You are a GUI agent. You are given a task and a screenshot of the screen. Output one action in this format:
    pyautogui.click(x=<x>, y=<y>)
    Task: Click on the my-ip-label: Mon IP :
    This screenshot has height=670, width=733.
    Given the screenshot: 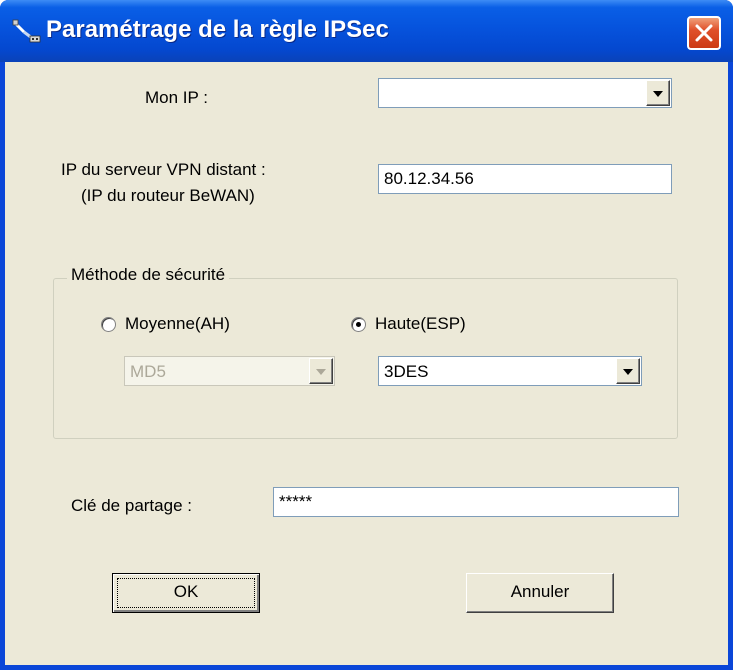 What is the action you would take?
    pyautogui.click(x=176, y=97)
    